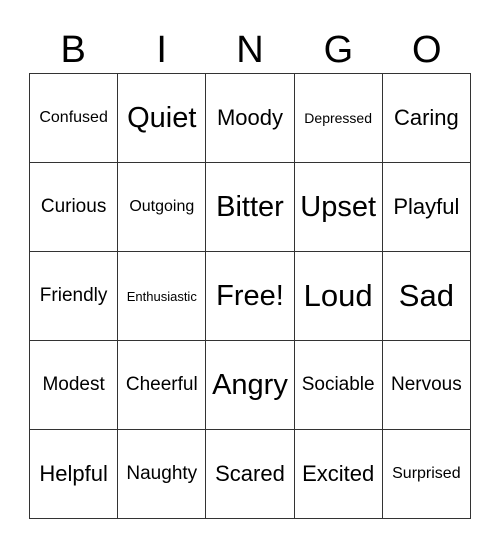 The height and width of the screenshot is (544, 500). What do you see at coordinates (338, 118) in the screenshot?
I see `bingo-cell: Depressed` at bounding box center [338, 118].